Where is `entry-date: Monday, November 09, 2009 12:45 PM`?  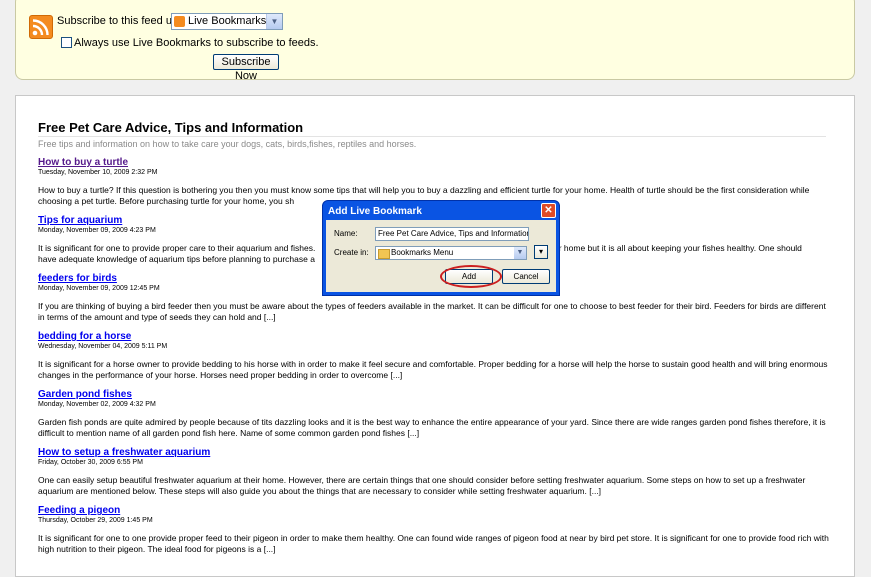 entry-date: Monday, November 09, 2009 12:45 PM is located at coordinates (99, 288).